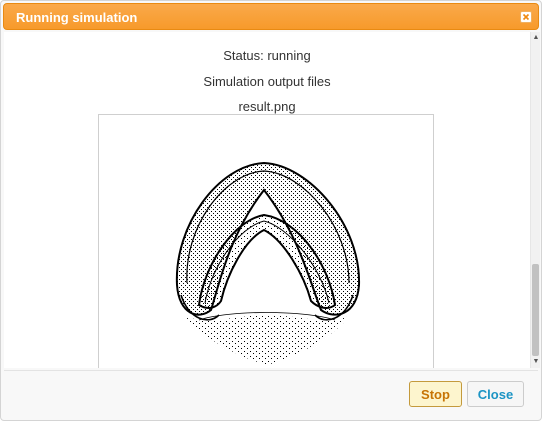 The height and width of the screenshot is (421, 542). Describe the element at coordinates (267, 55) in the screenshot. I see `status-text: Status: running` at that location.